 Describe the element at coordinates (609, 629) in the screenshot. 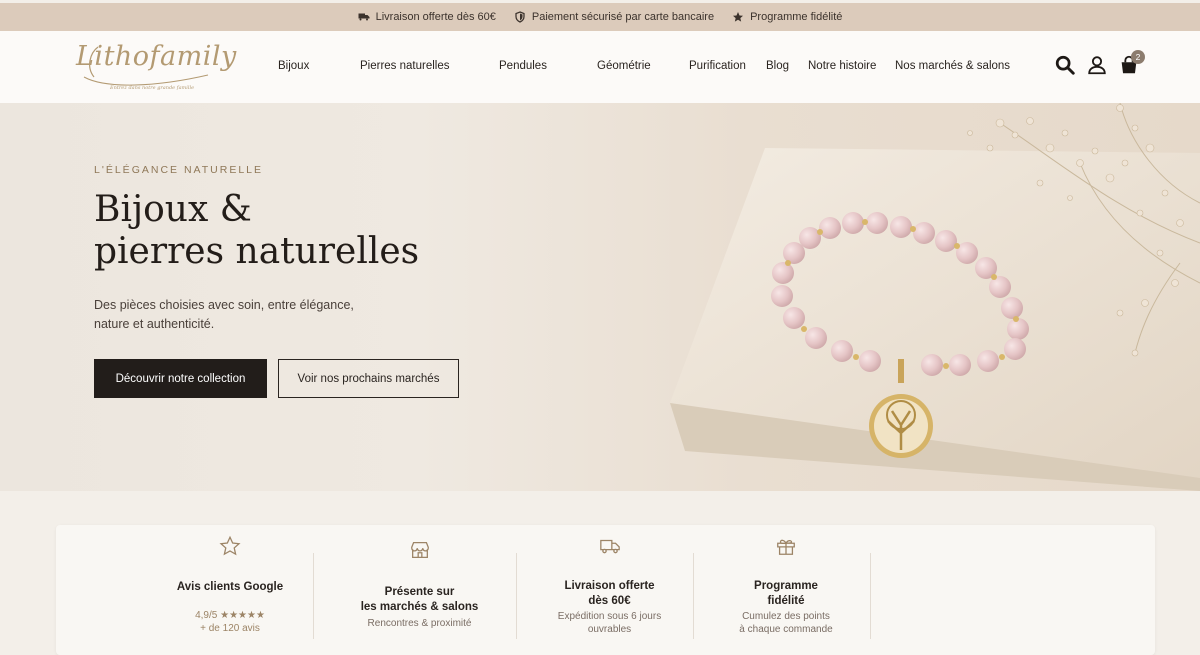

I see `feature-subtitle-2: ouvrables` at that location.